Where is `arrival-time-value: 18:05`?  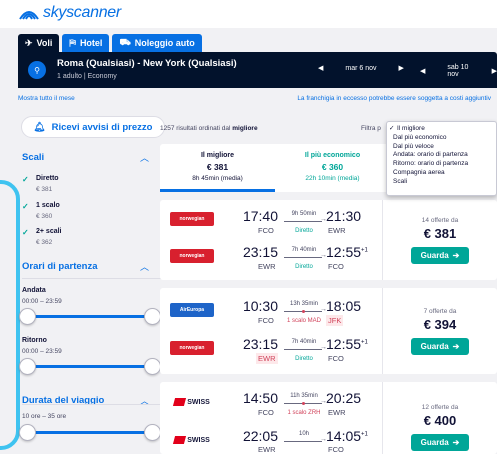 arrival-time-value: 18:05 is located at coordinates (344, 306).